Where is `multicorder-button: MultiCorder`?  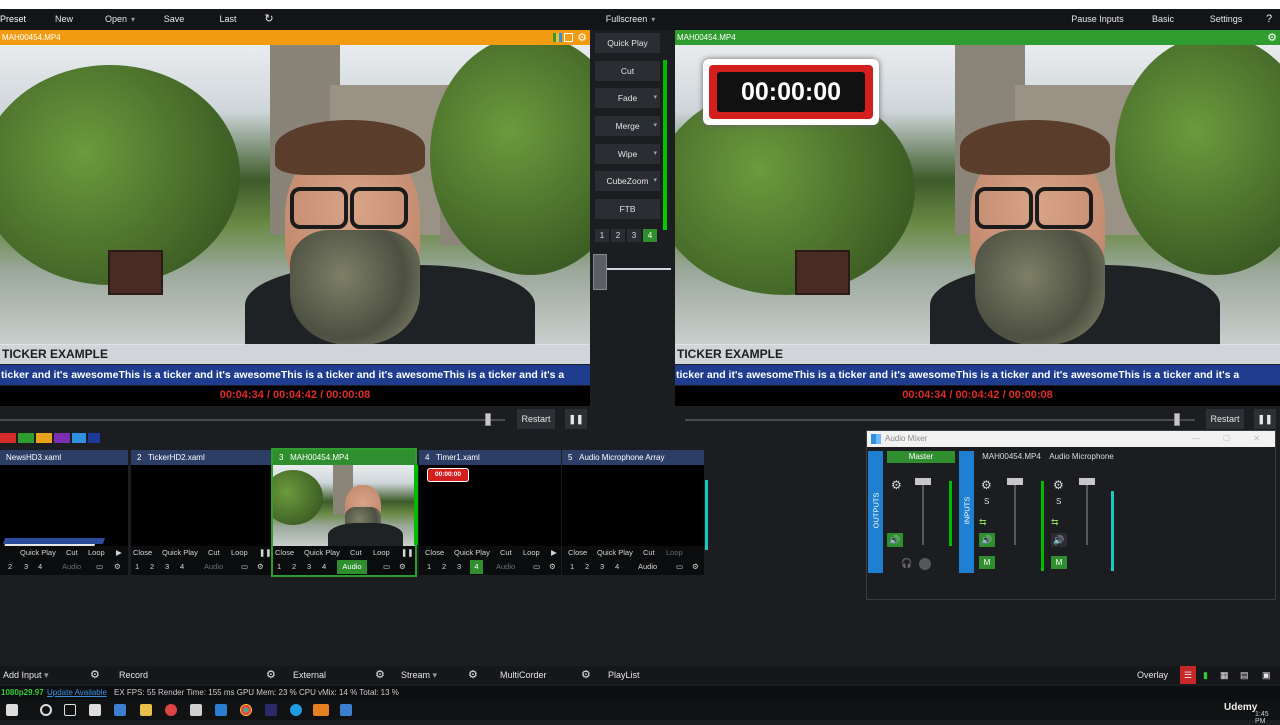
multicorder-button: MultiCorder is located at coordinates (523, 675).